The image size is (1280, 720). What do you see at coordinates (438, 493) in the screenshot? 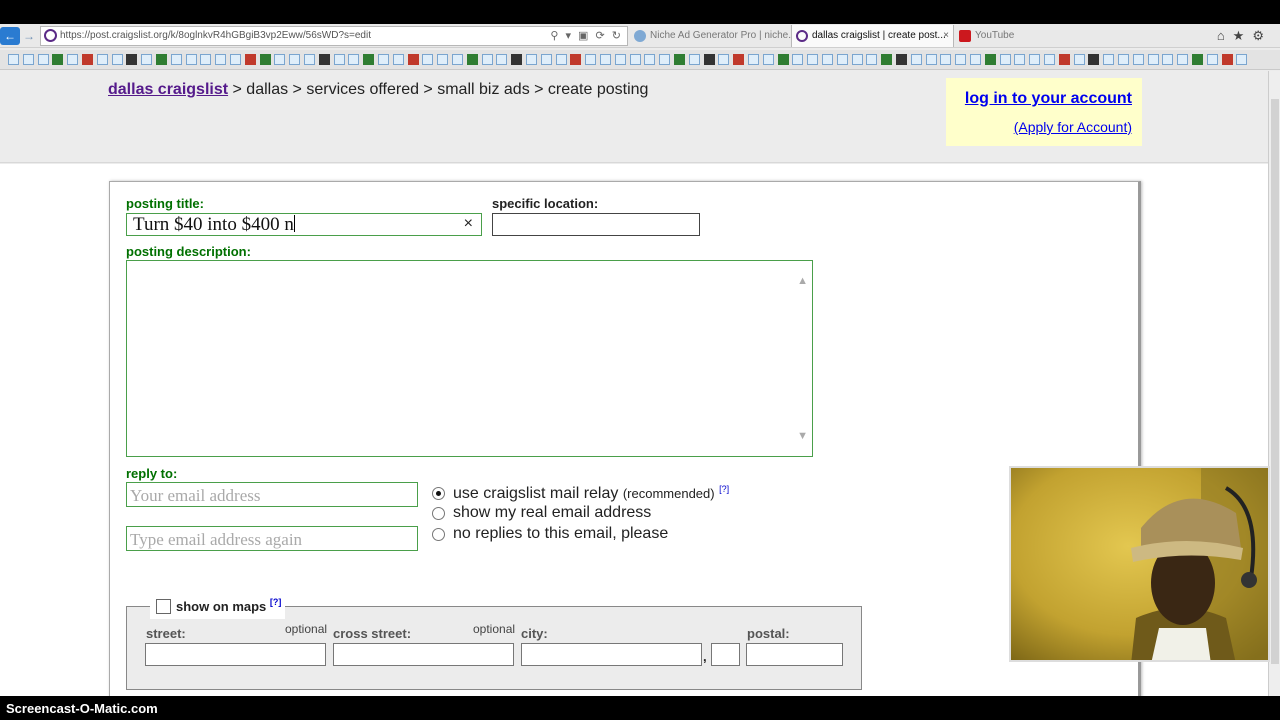
I see `radio-mail-relay` at bounding box center [438, 493].